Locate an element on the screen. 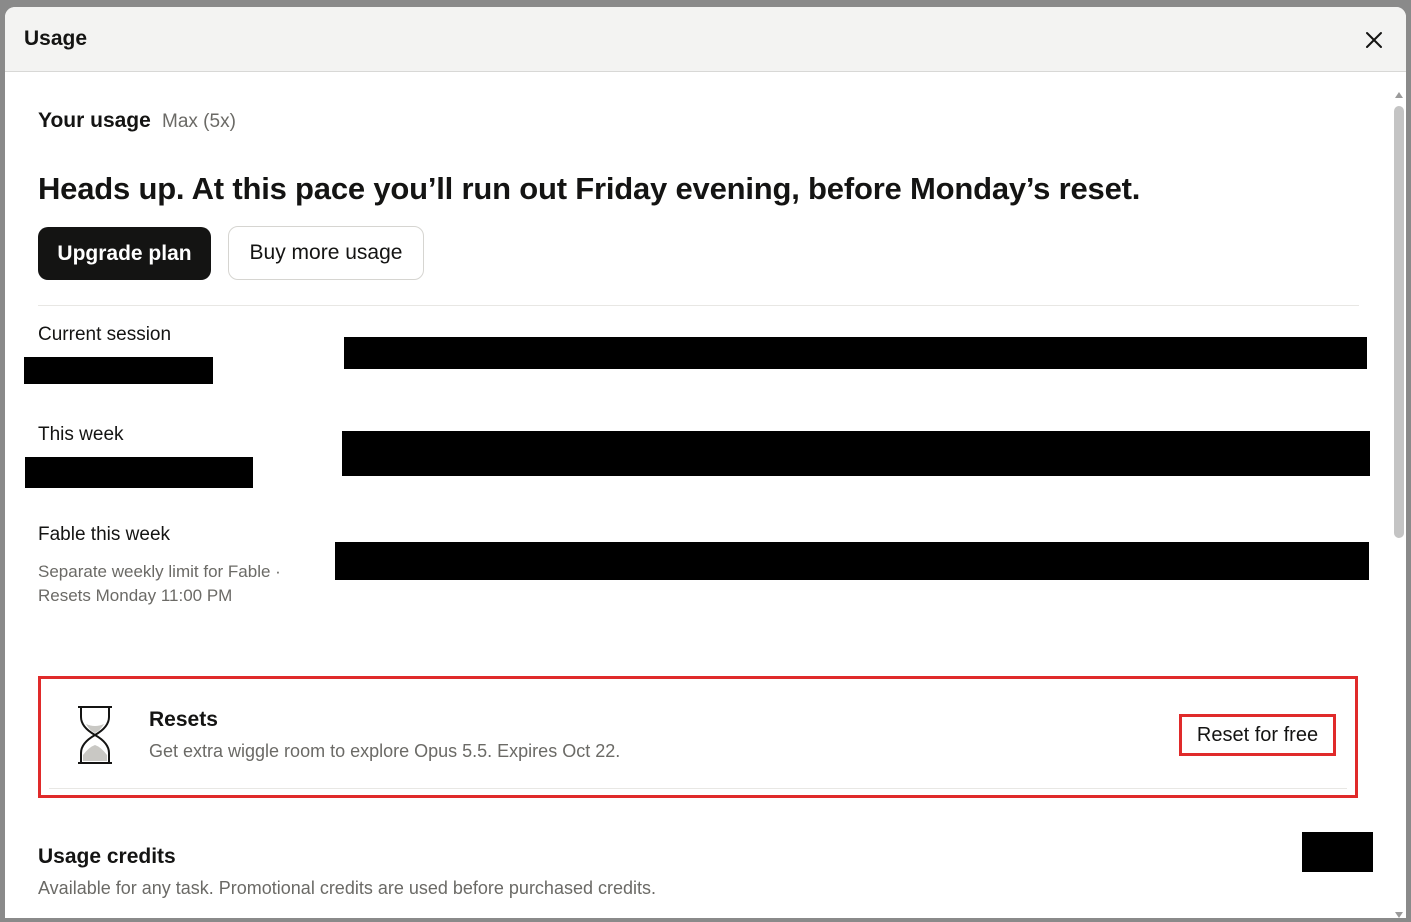 Image resolution: width=1411 pixels, height=922 pixels. scrollbar is located at coordinates (1399, 505).